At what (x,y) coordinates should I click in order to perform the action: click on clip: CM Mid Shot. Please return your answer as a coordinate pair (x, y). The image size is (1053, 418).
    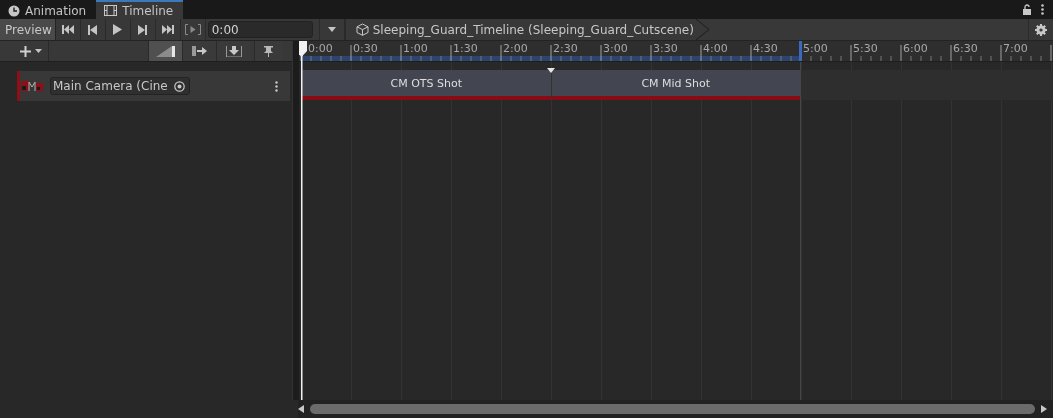
    Looking at the image, I should click on (675, 85).